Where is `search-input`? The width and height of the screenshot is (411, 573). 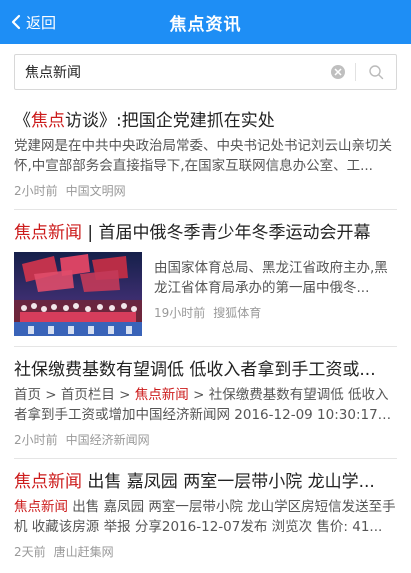
search-input is located at coordinates (173, 72).